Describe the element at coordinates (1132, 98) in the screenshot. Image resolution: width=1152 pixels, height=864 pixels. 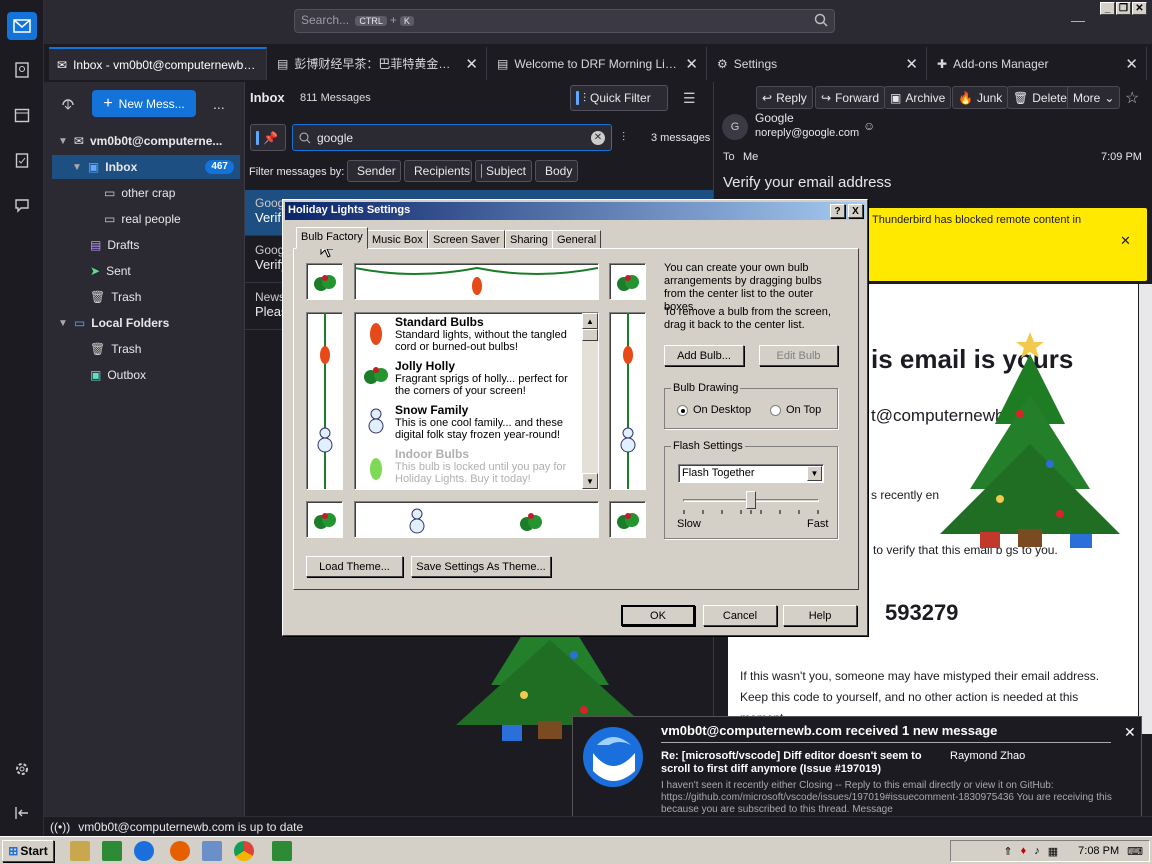
I see `star-icon: ☆` at that location.